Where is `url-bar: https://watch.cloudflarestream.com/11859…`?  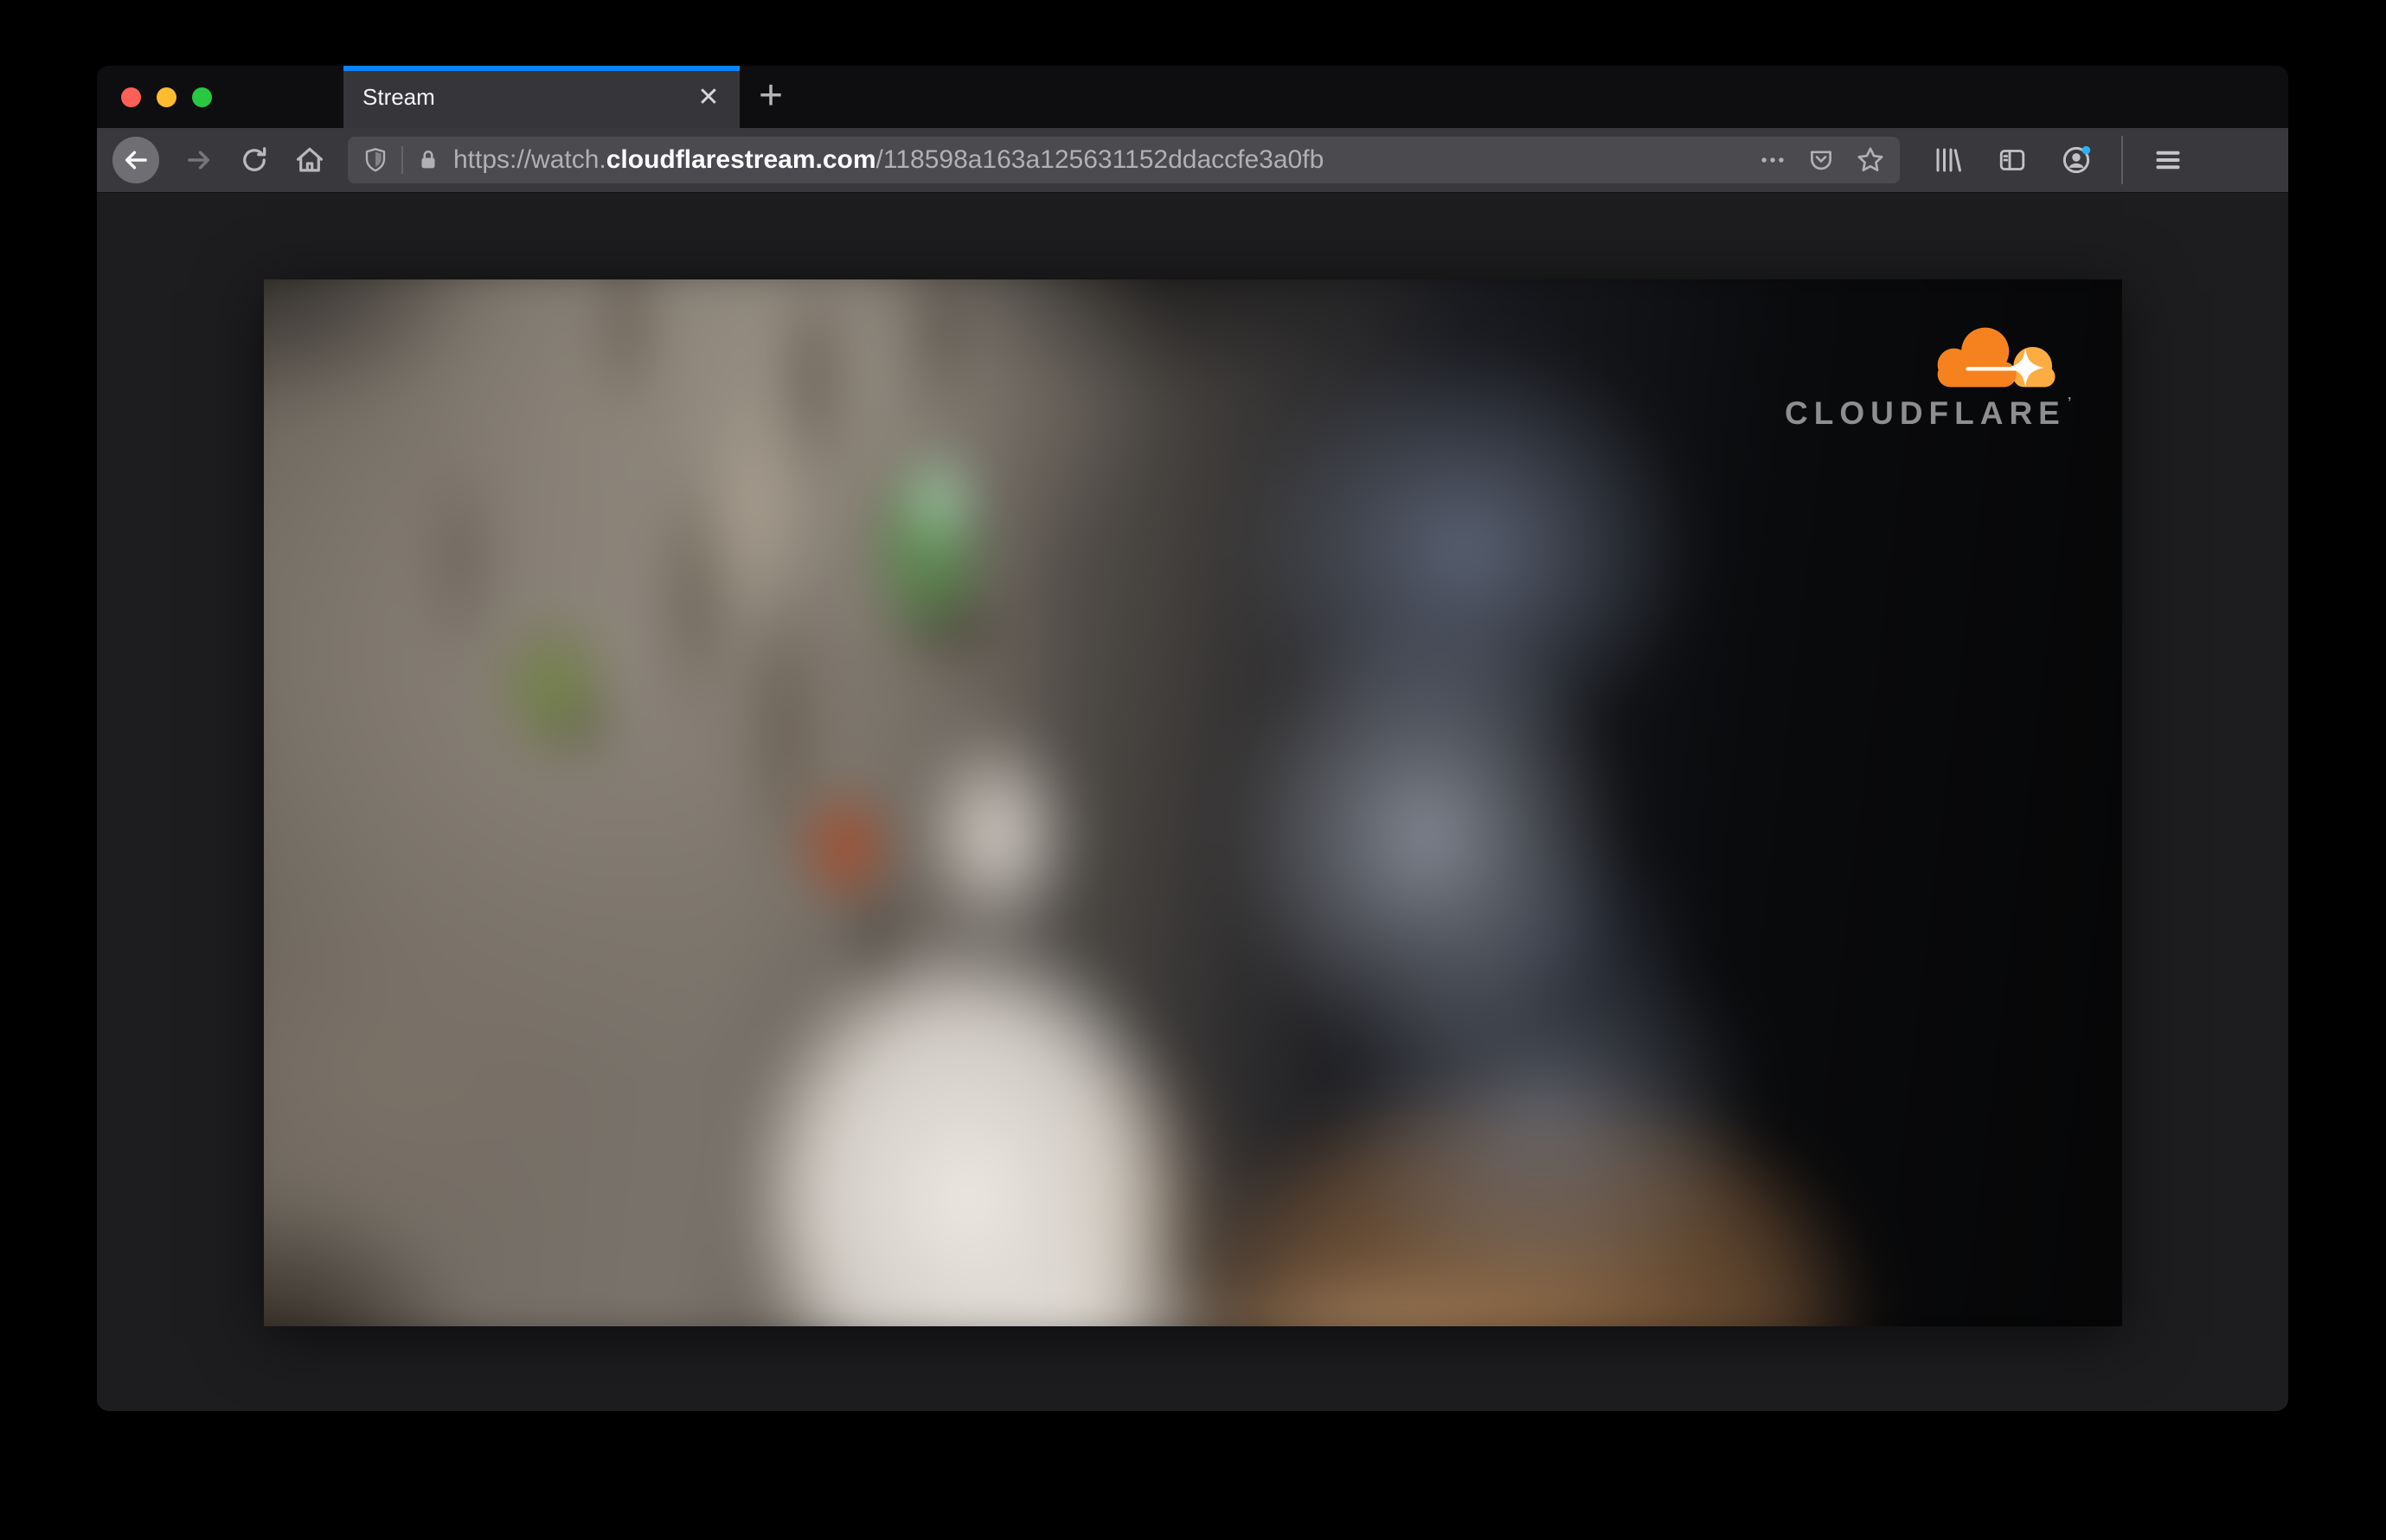
url-bar: https://watch.cloudflarestream.com/11859… is located at coordinates (1124, 160).